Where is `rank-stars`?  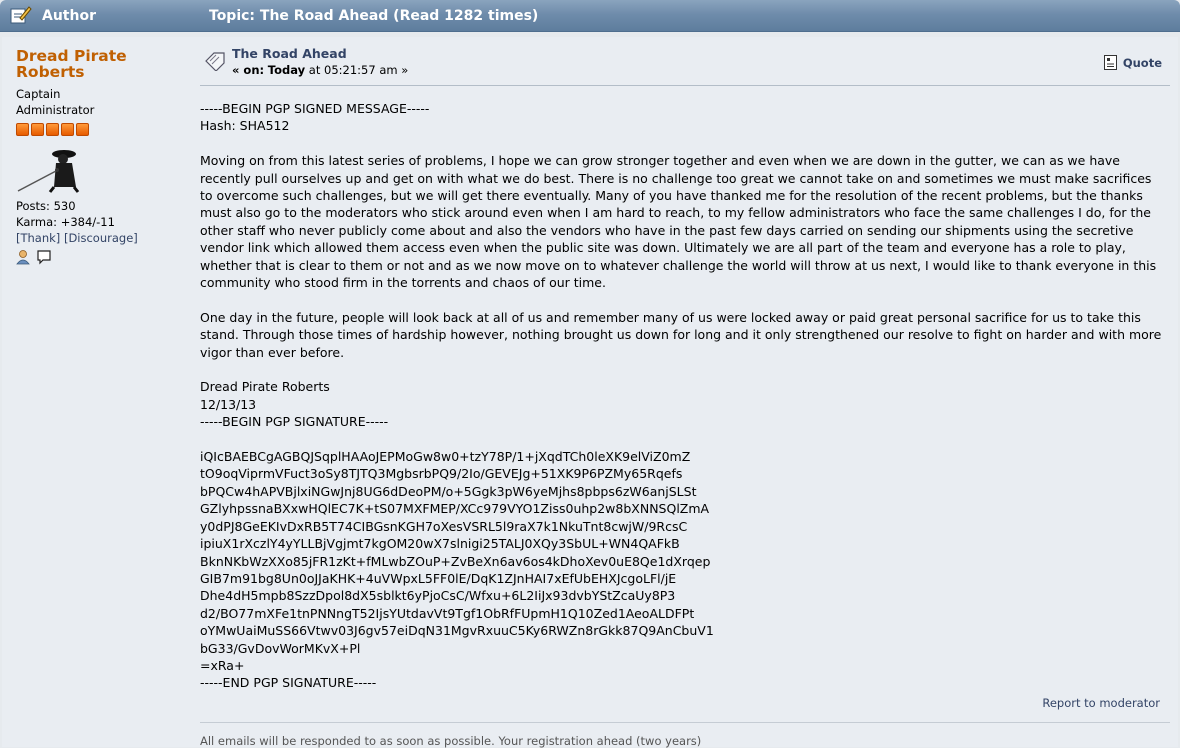 rank-stars is located at coordinates (103, 131).